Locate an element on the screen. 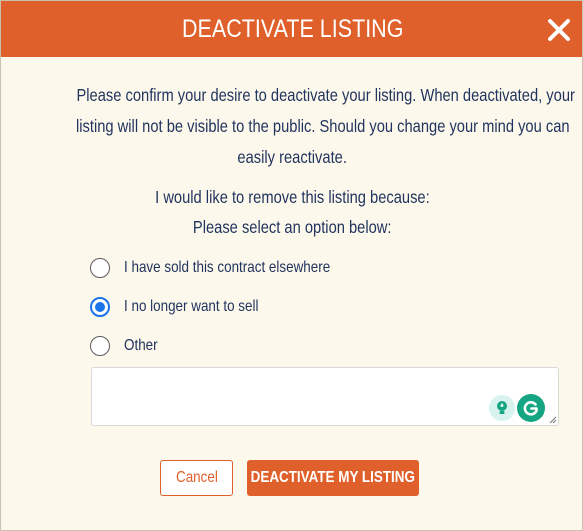  other-reason-textarea is located at coordinates (325, 396).